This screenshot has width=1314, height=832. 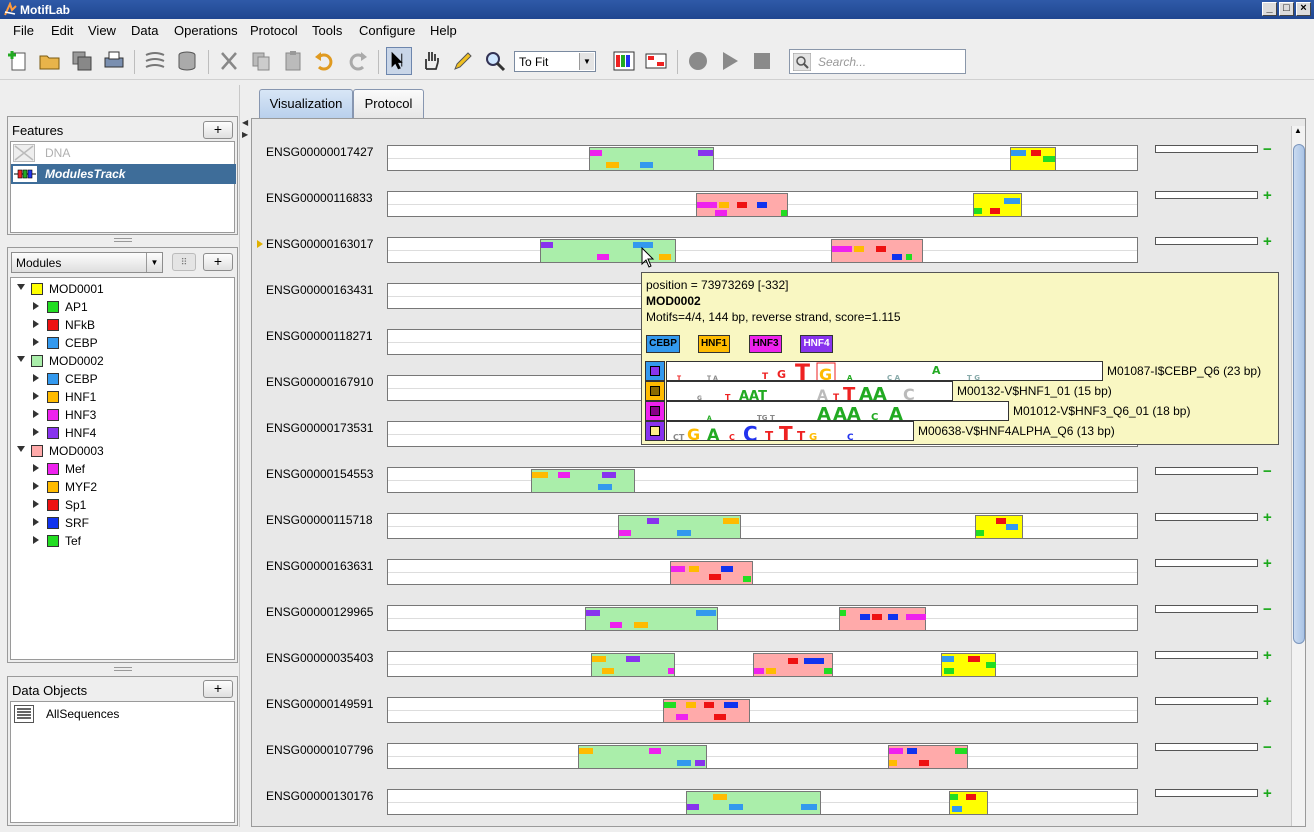 I want to click on close-button: ×, so click(x=1303, y=9).